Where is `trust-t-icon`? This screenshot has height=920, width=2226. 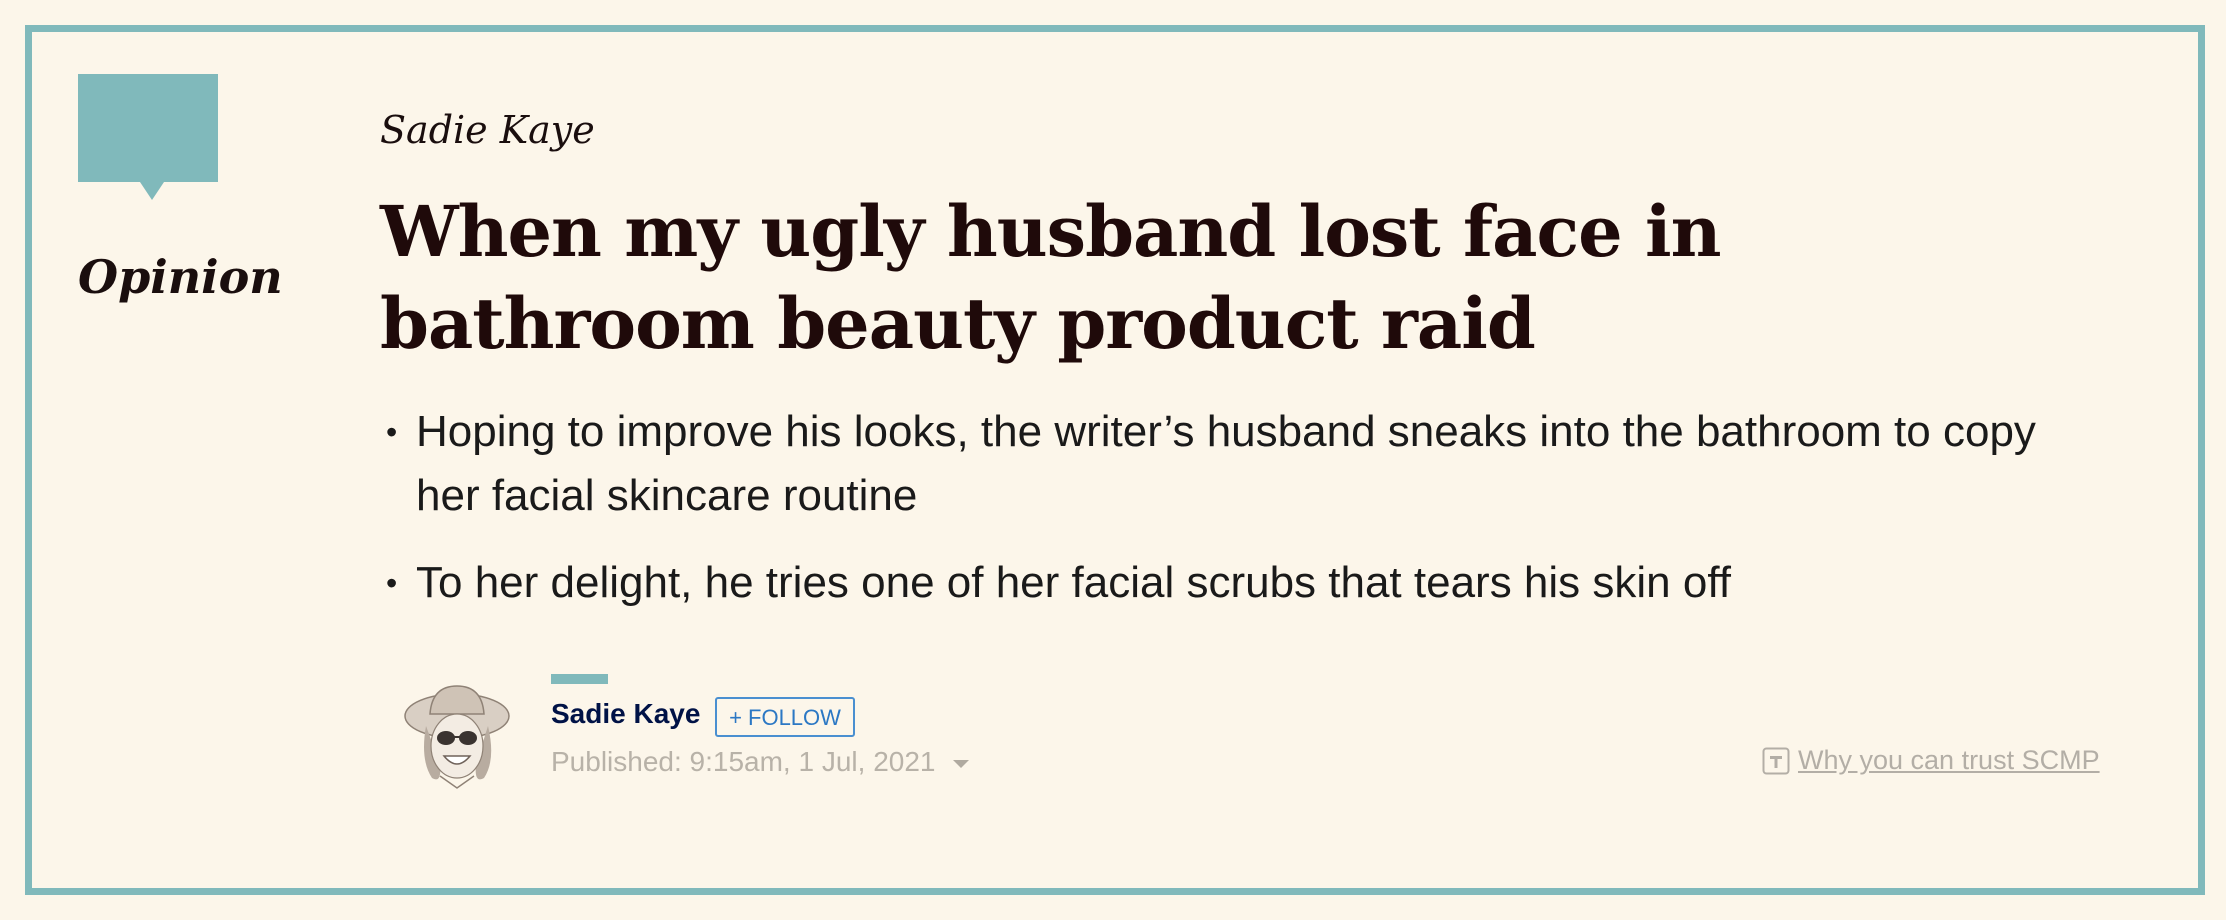
trust-t-icon is located at coordinates (1776, 760).